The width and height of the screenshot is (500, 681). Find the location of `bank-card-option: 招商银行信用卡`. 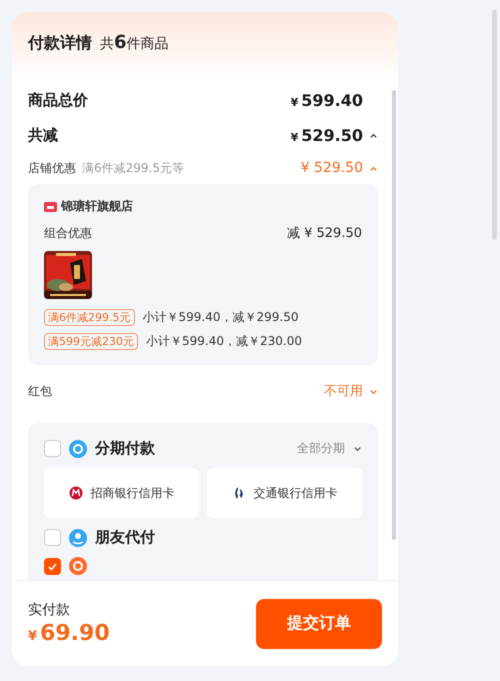

bank-card-option: 招商银行信用卡 is located at coordinates (121, 493).